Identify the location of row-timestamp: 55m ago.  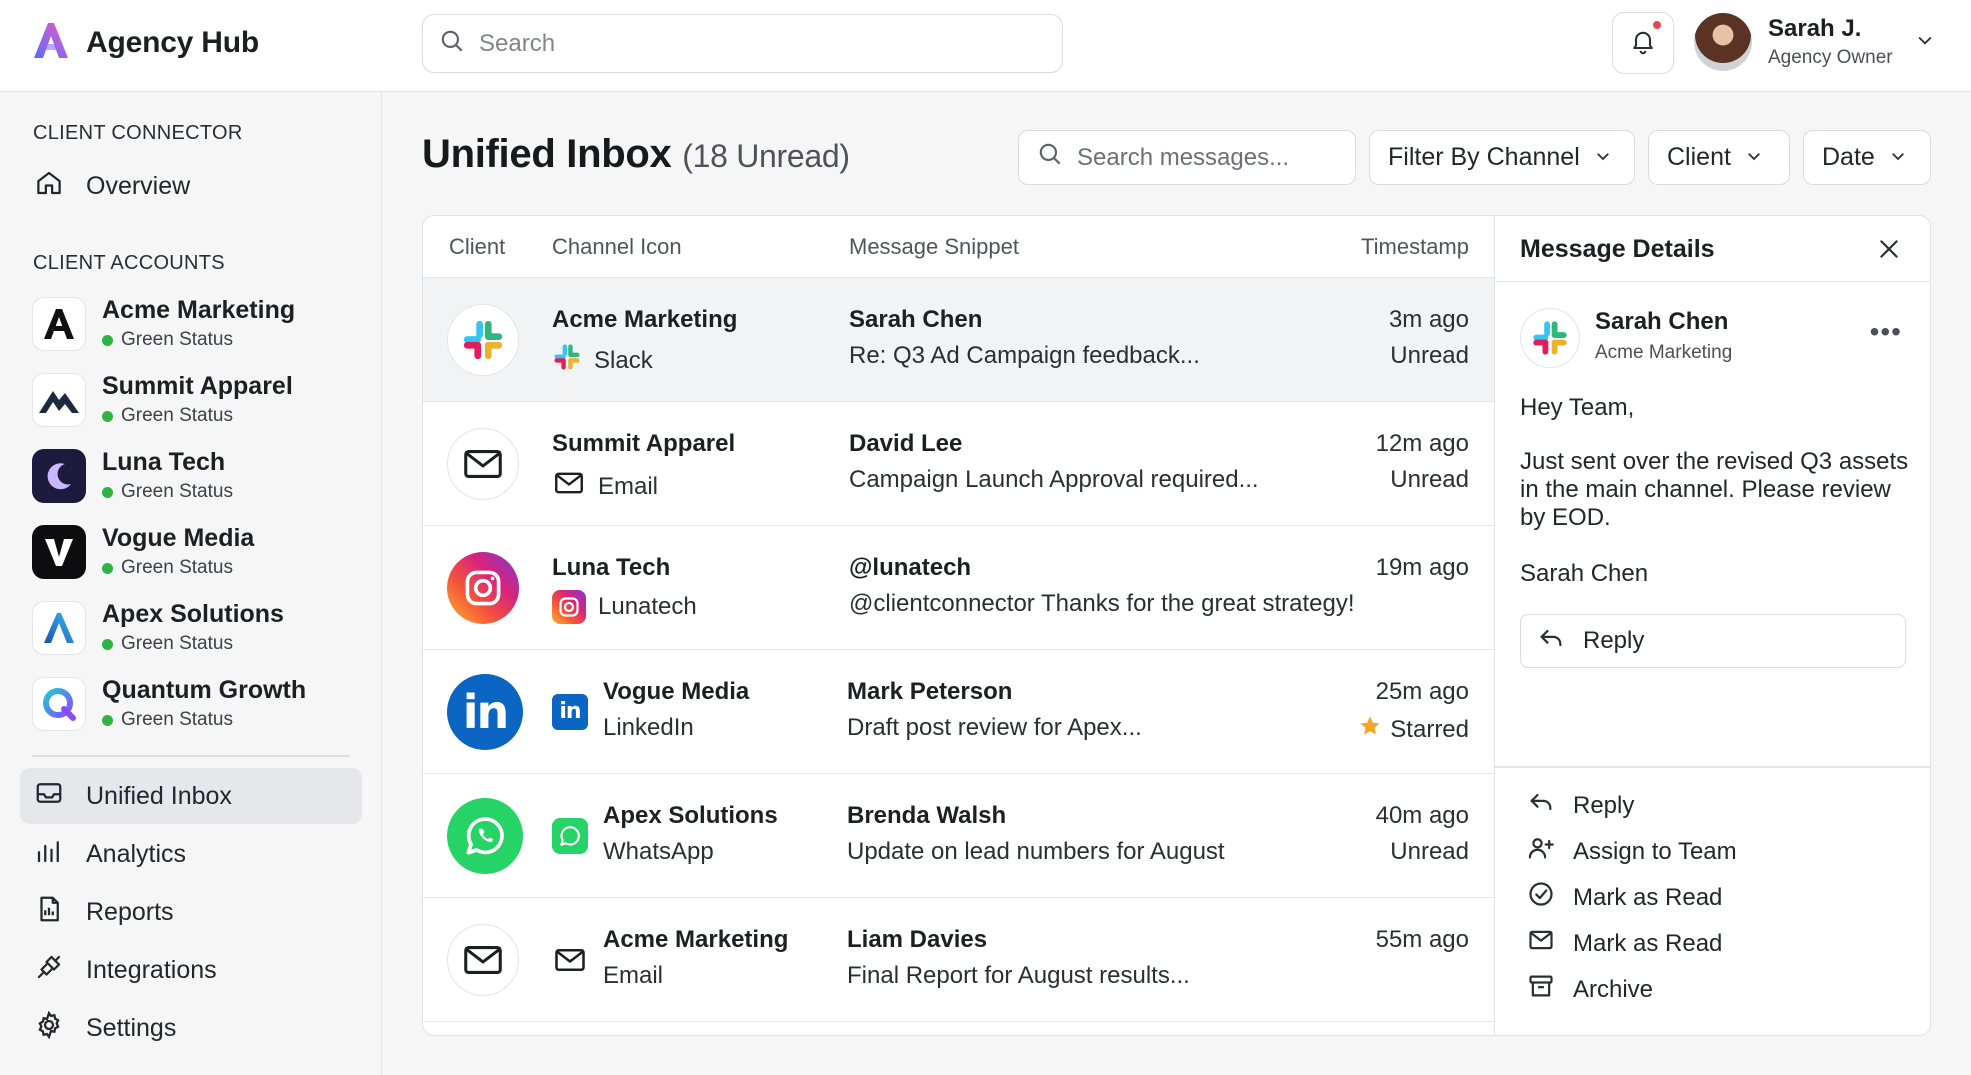
(1422, 939).